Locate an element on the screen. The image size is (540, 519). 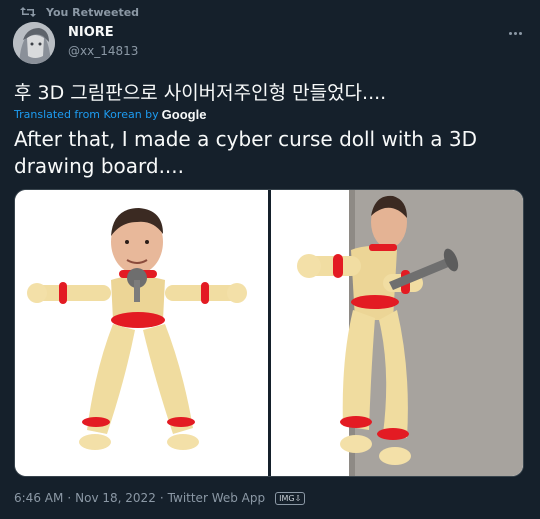
avatar is located at coordinates (34, 43).